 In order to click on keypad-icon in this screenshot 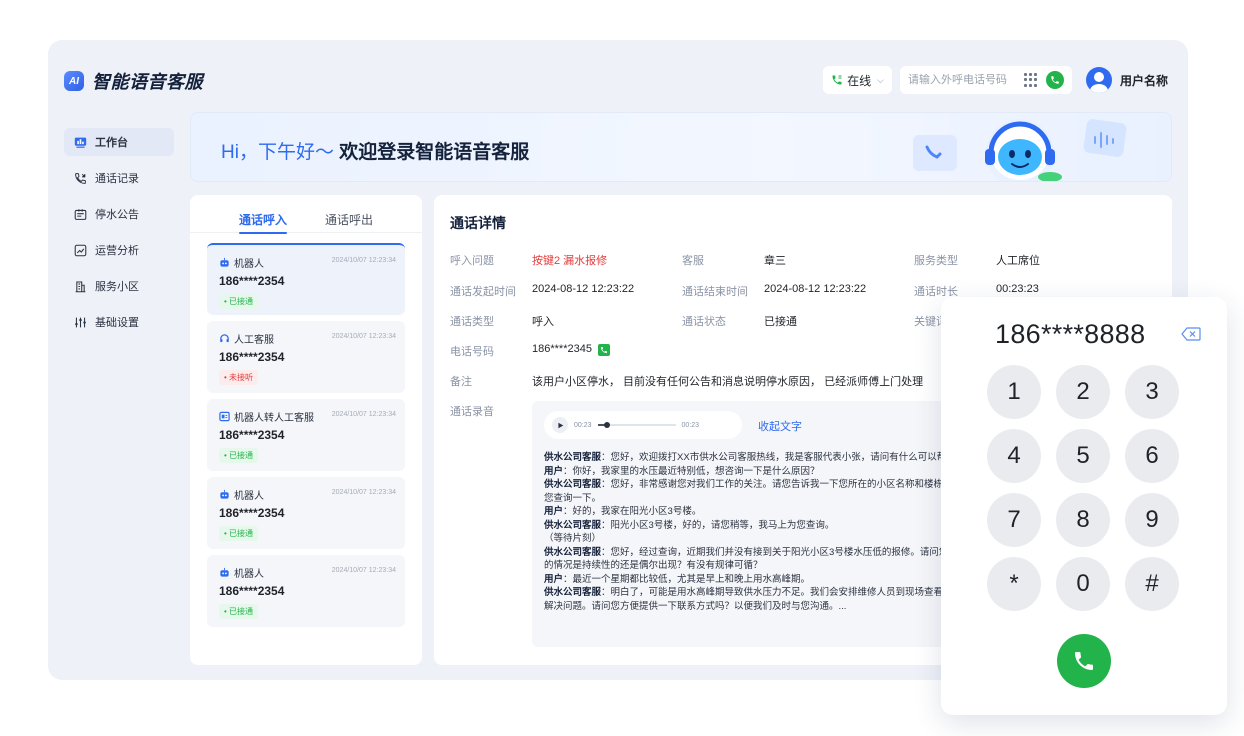, I will do `click(1030, 80)`.